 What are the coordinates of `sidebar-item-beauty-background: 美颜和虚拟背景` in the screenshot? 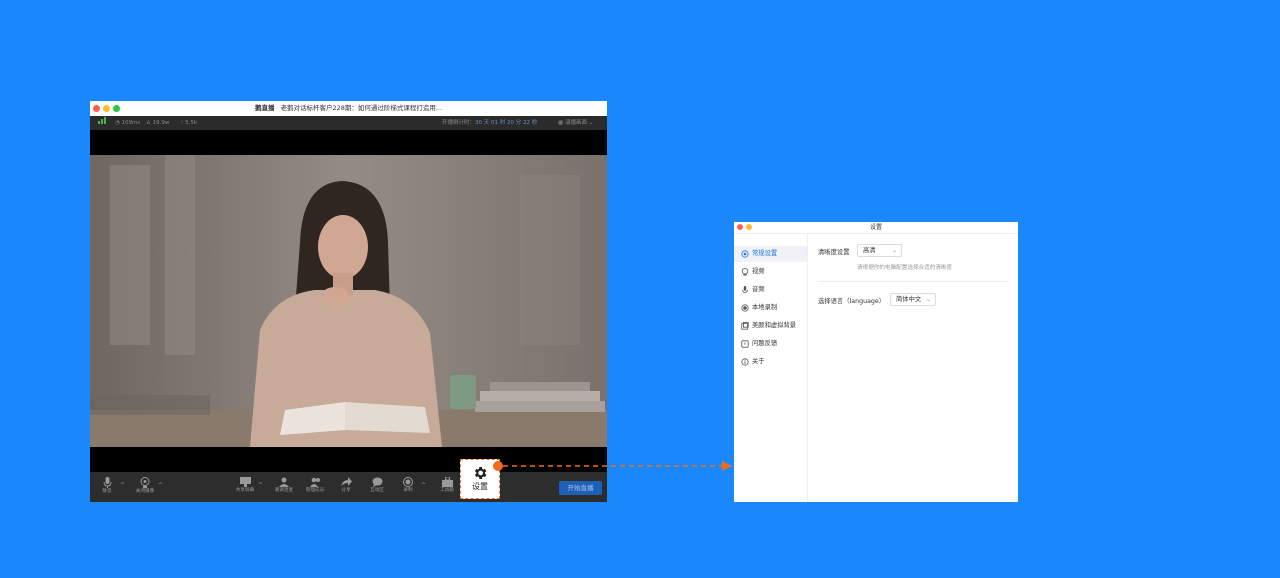 It's located at (770, 326).